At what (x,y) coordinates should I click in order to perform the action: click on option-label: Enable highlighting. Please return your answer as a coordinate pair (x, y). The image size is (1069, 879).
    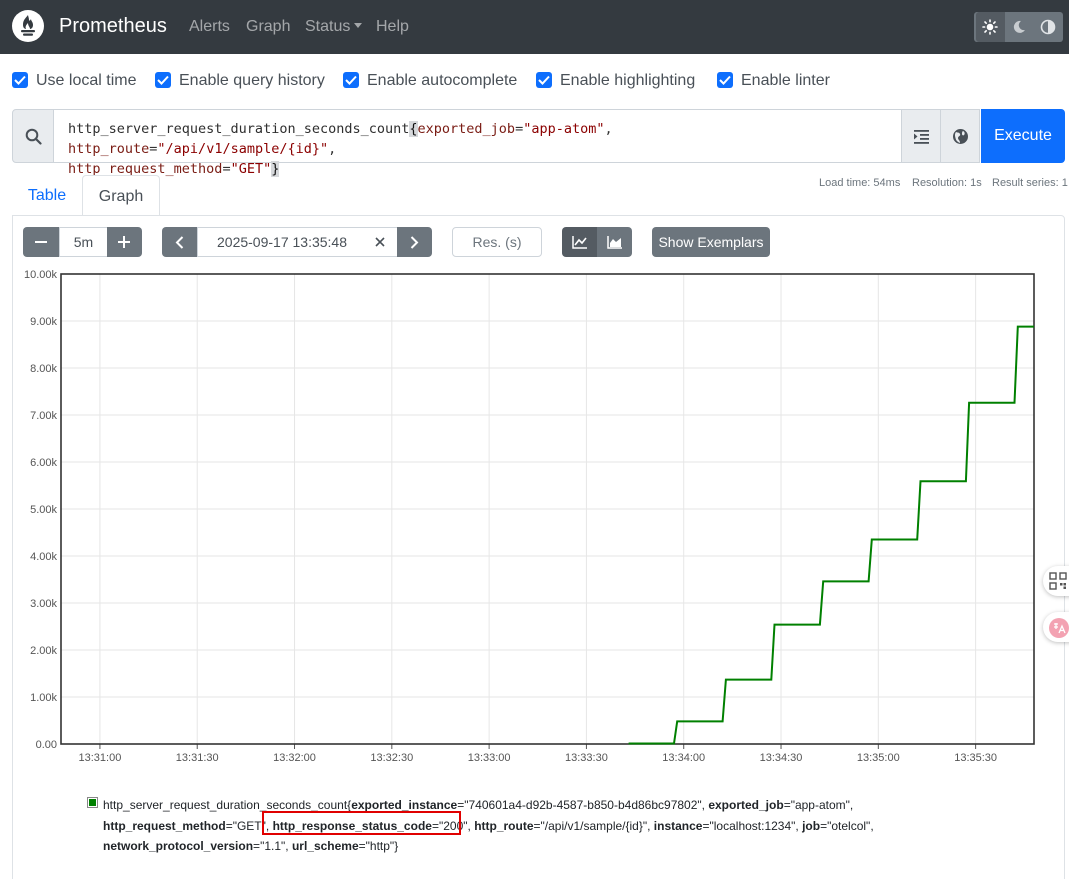
    Looking at the image, I should click on (628, 80).